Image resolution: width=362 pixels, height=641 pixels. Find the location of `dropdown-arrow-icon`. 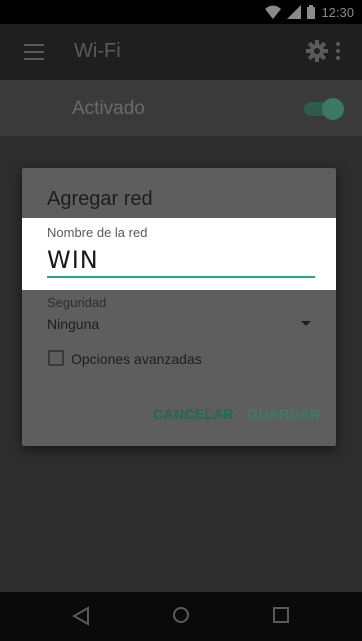

dropdown-arrow-icon is located at coordinates (306, 323).